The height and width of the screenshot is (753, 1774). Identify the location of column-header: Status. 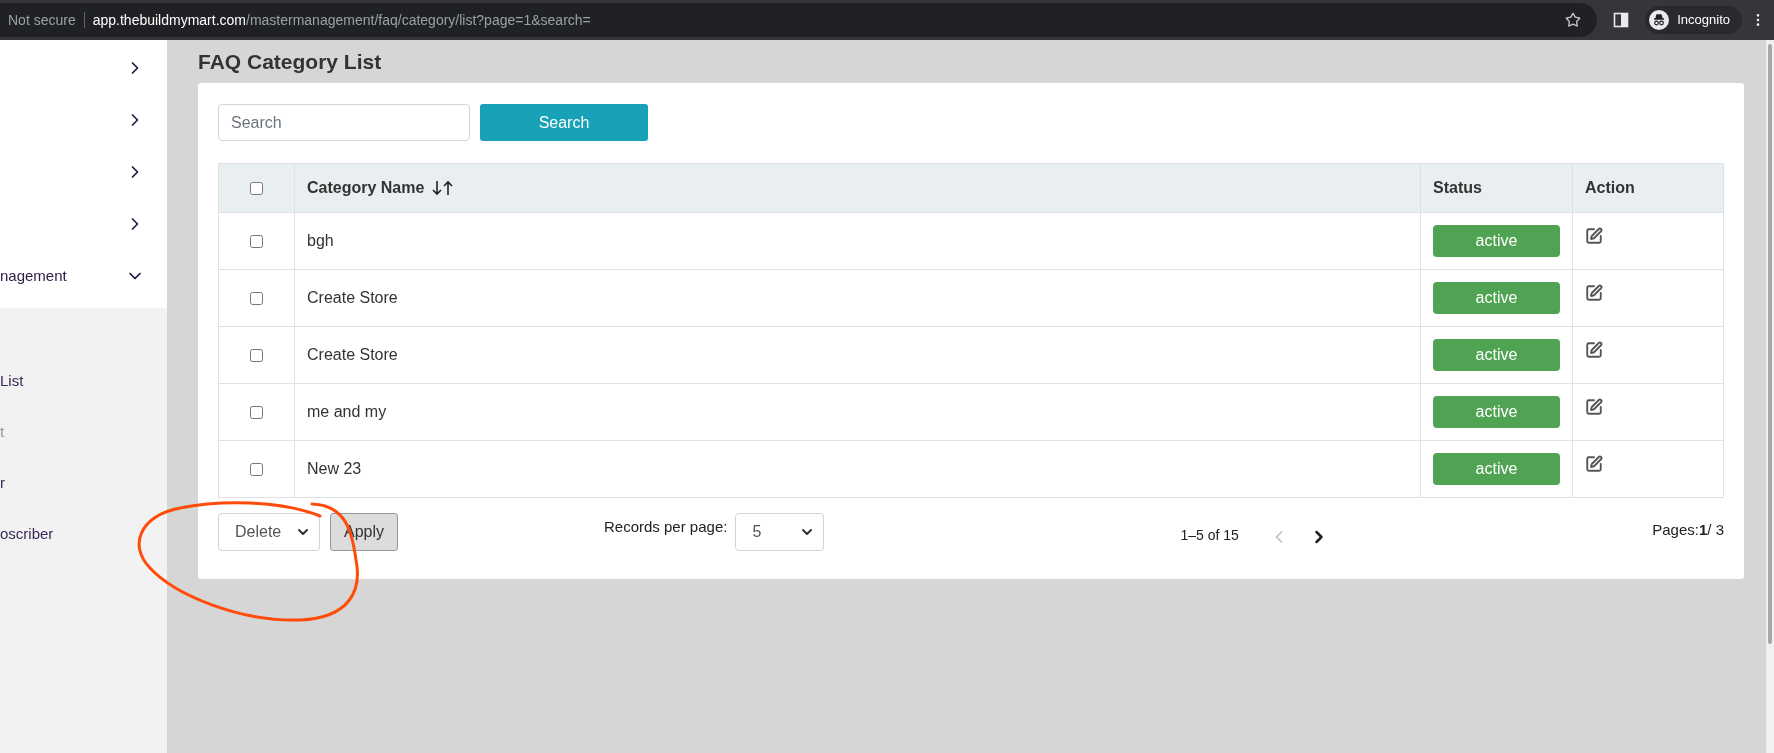
(1457, 188).